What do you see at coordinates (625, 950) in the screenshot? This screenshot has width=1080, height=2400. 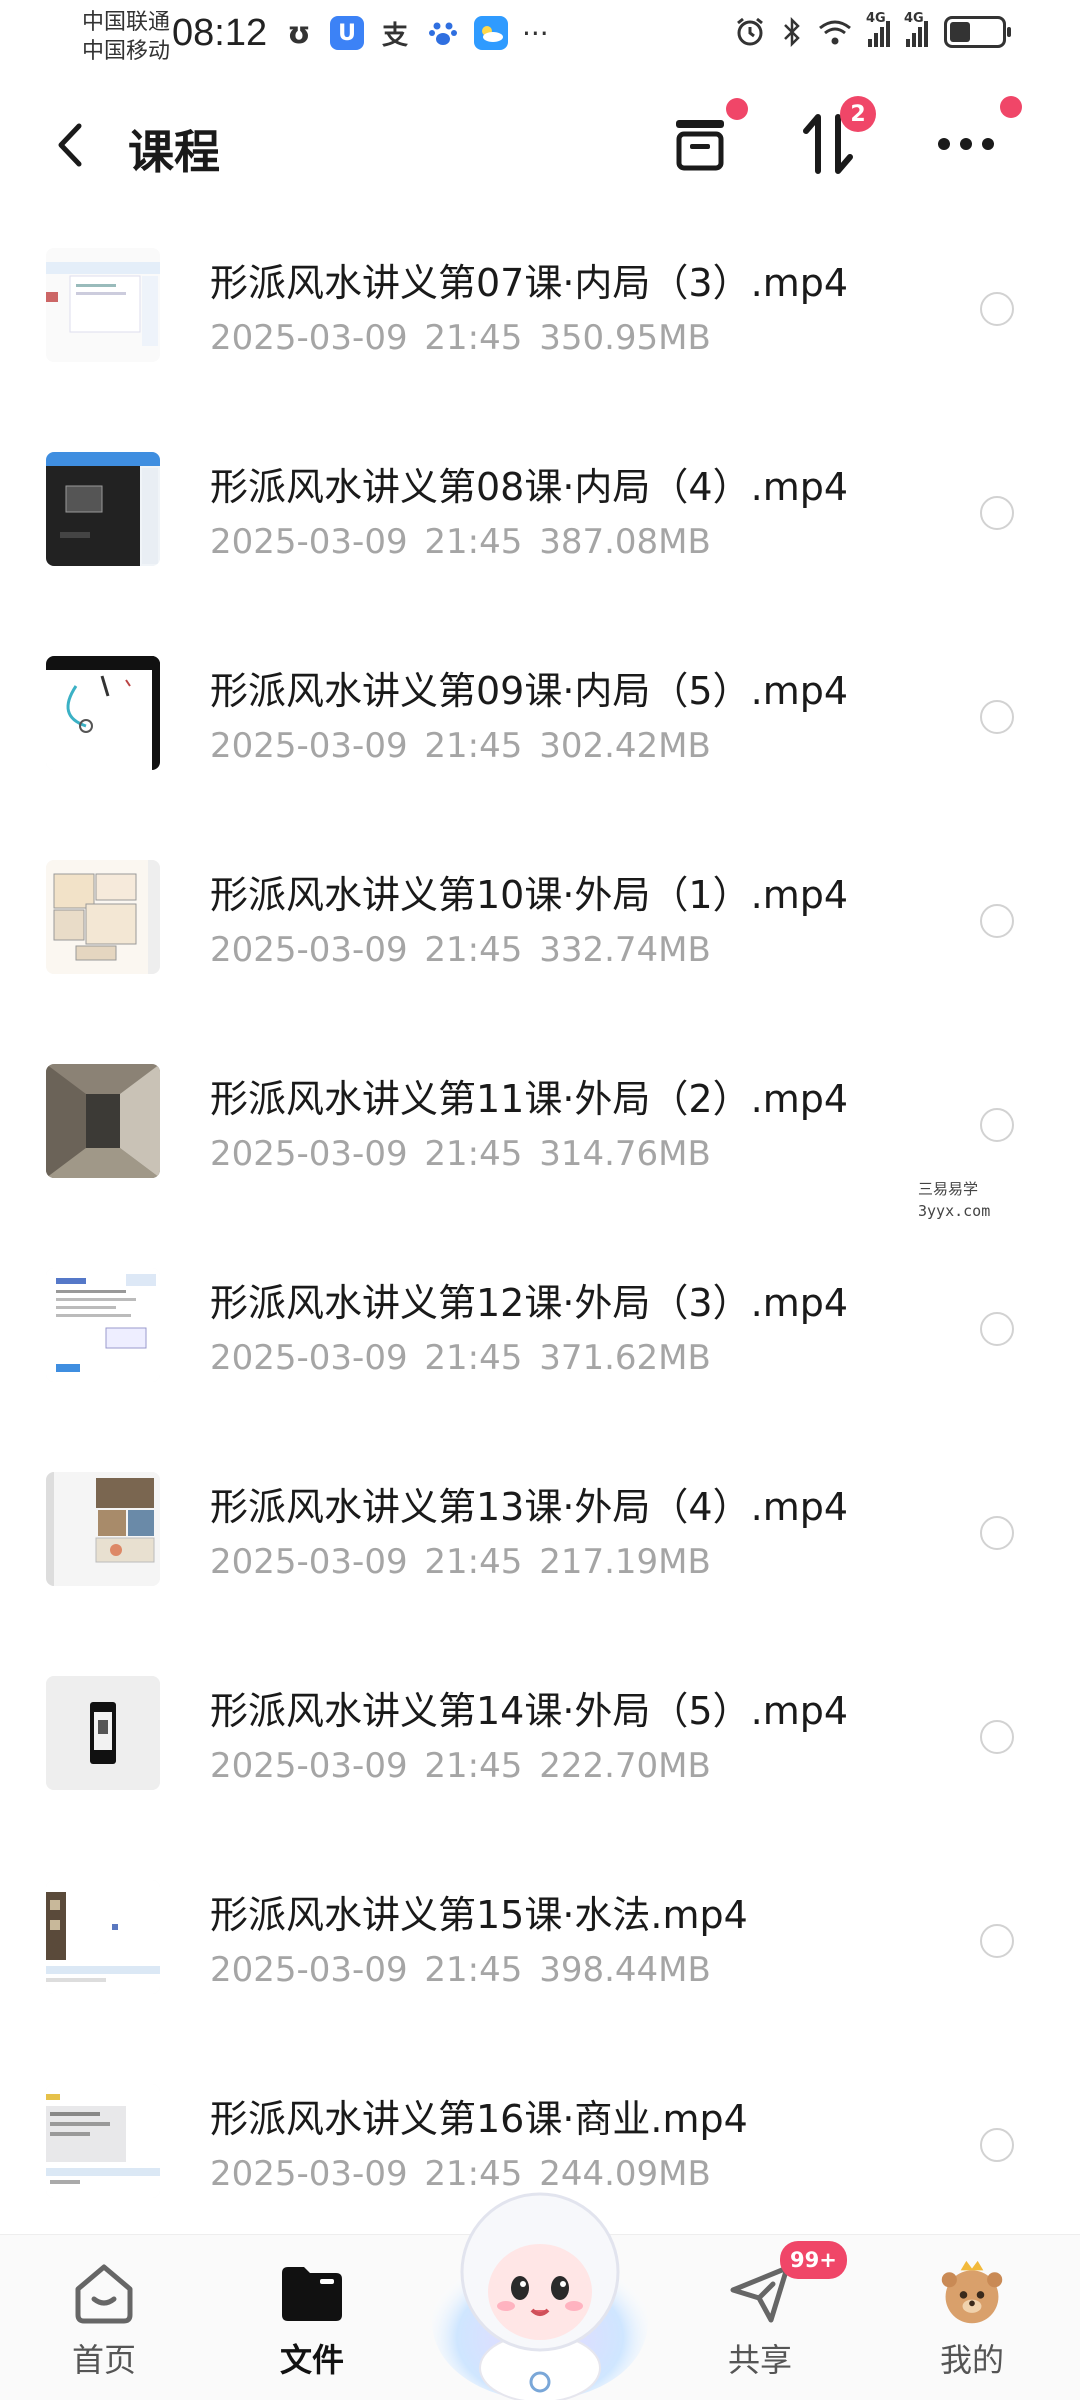 I see `file-size: 332.74MB` at bounding box center [625, 950].